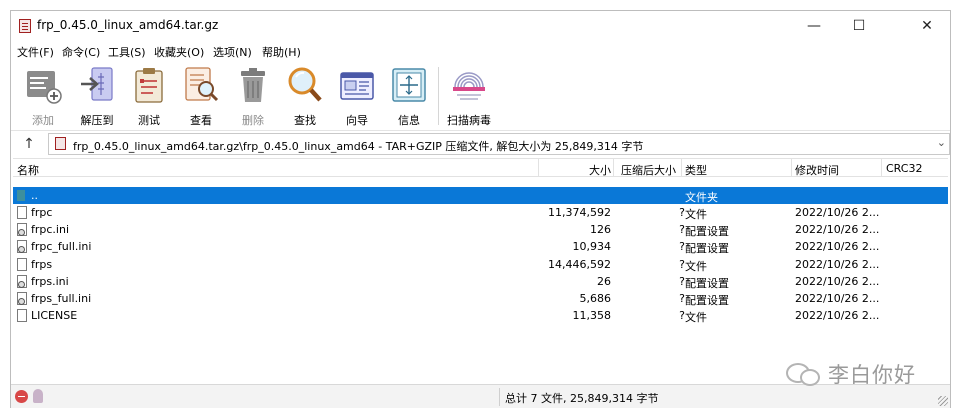 This screenshot has width=960, height=417. Describe the element at coordinates (592, 246) in the screenshot. I see `file-size: 10,934` at that location.